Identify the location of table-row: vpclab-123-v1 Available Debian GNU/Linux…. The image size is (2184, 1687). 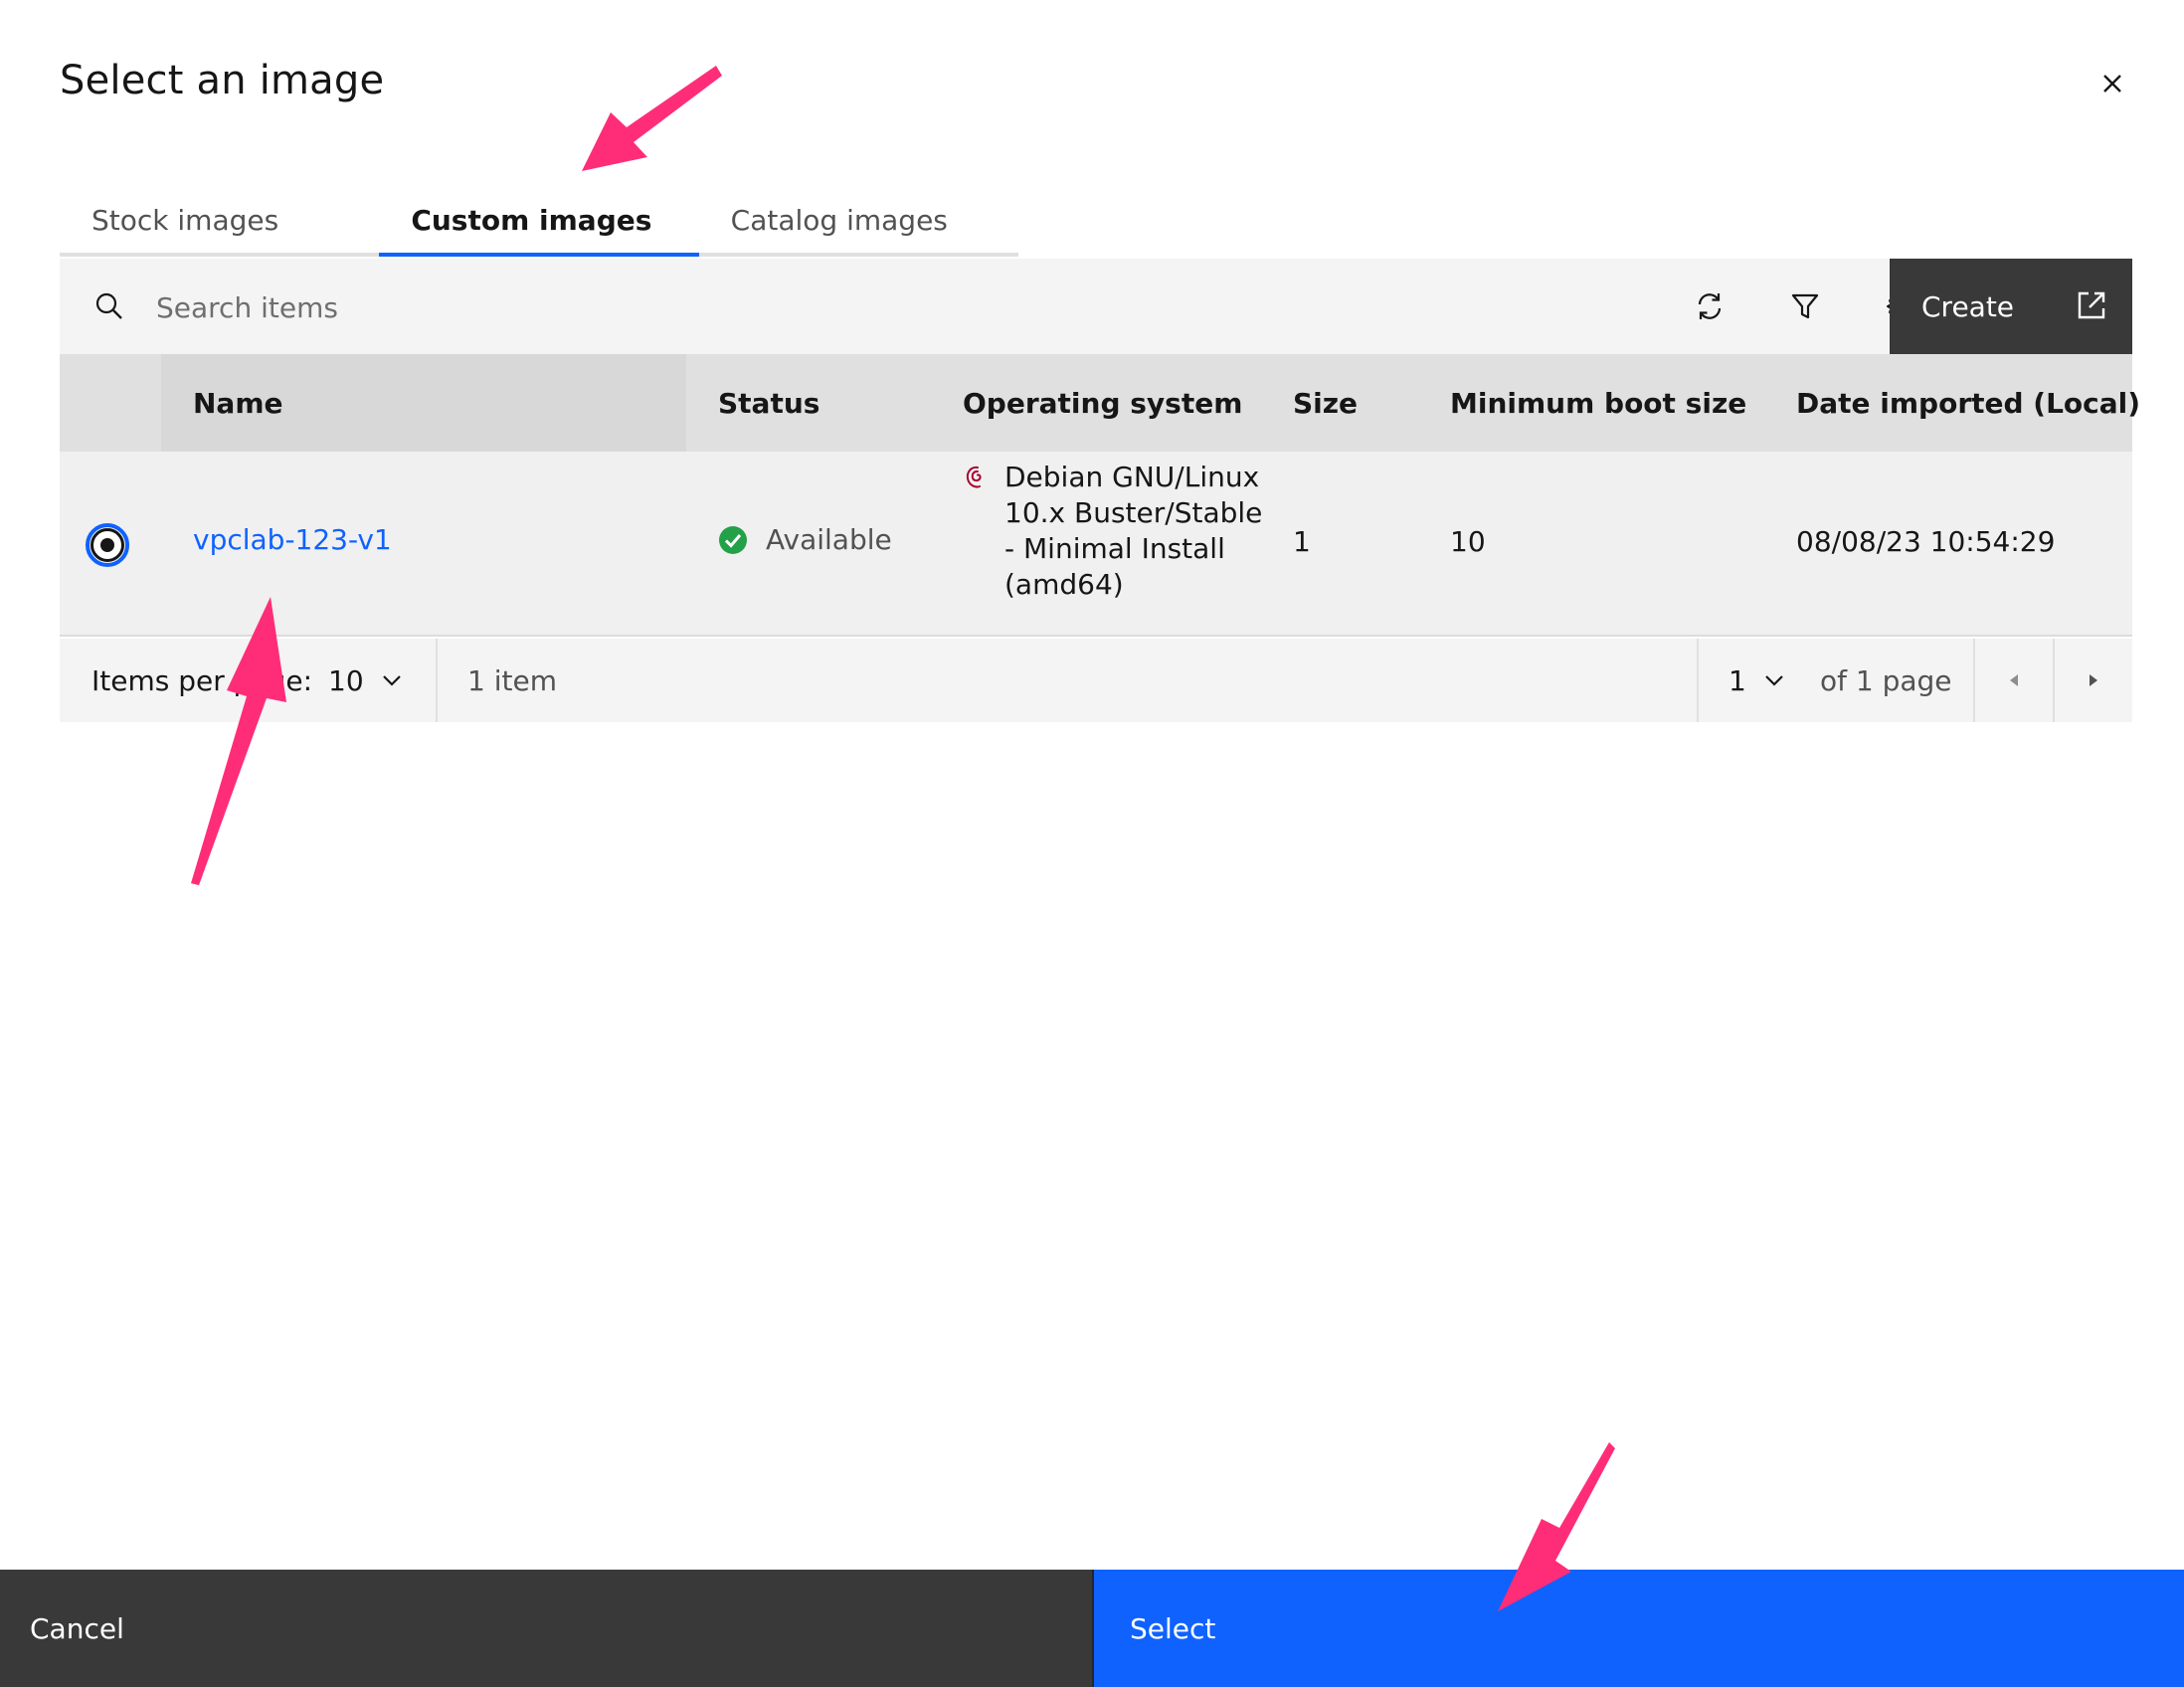
(1096, 544).